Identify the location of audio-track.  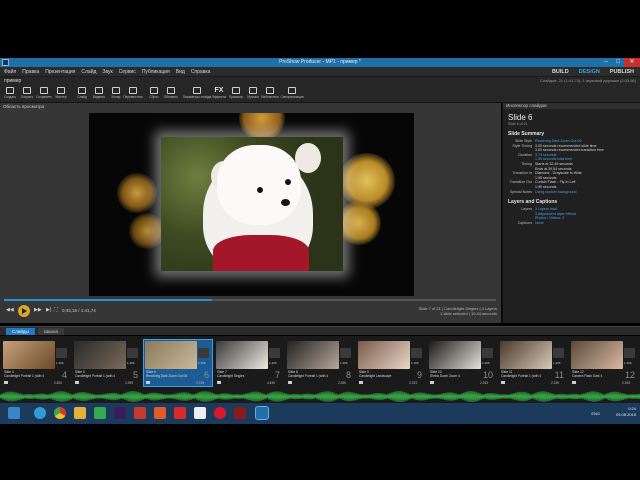
(320, 396).